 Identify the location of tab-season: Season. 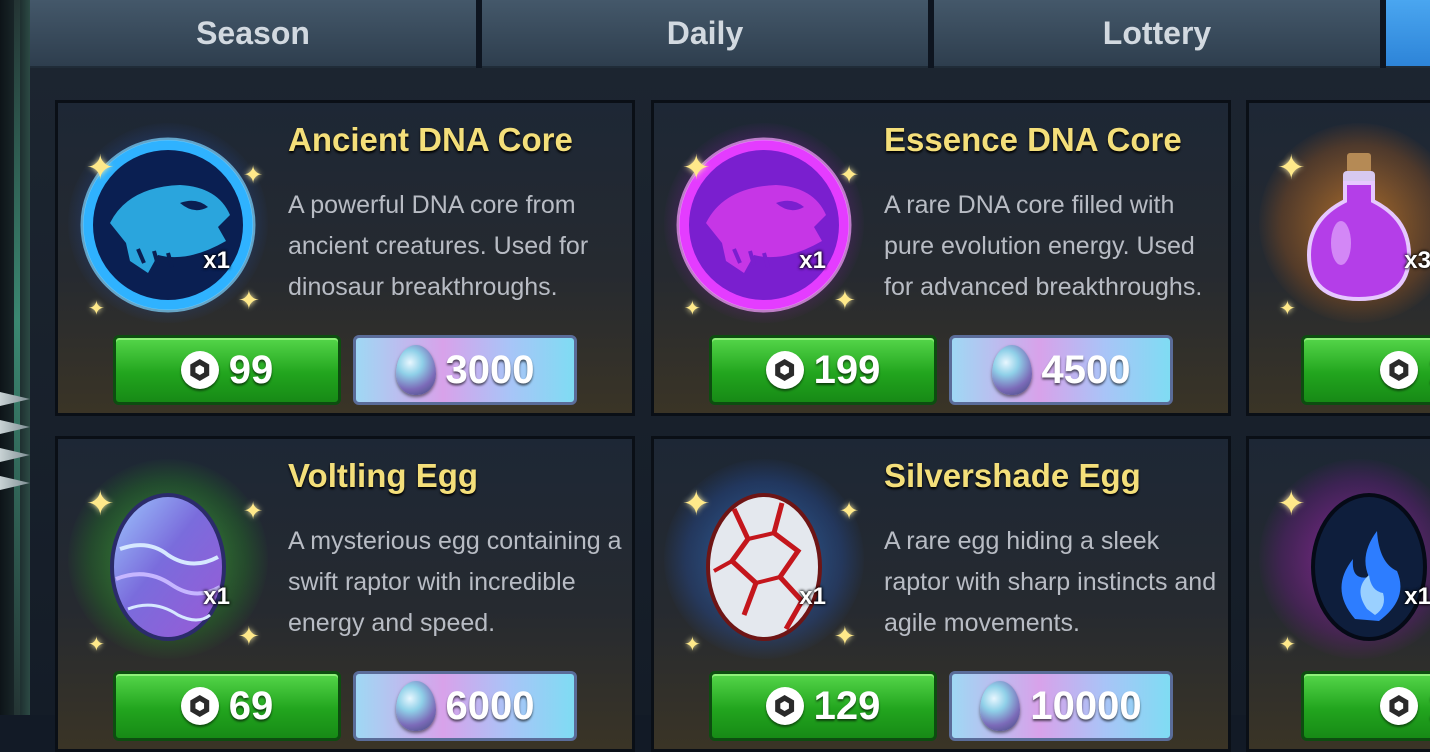
(253, 34).